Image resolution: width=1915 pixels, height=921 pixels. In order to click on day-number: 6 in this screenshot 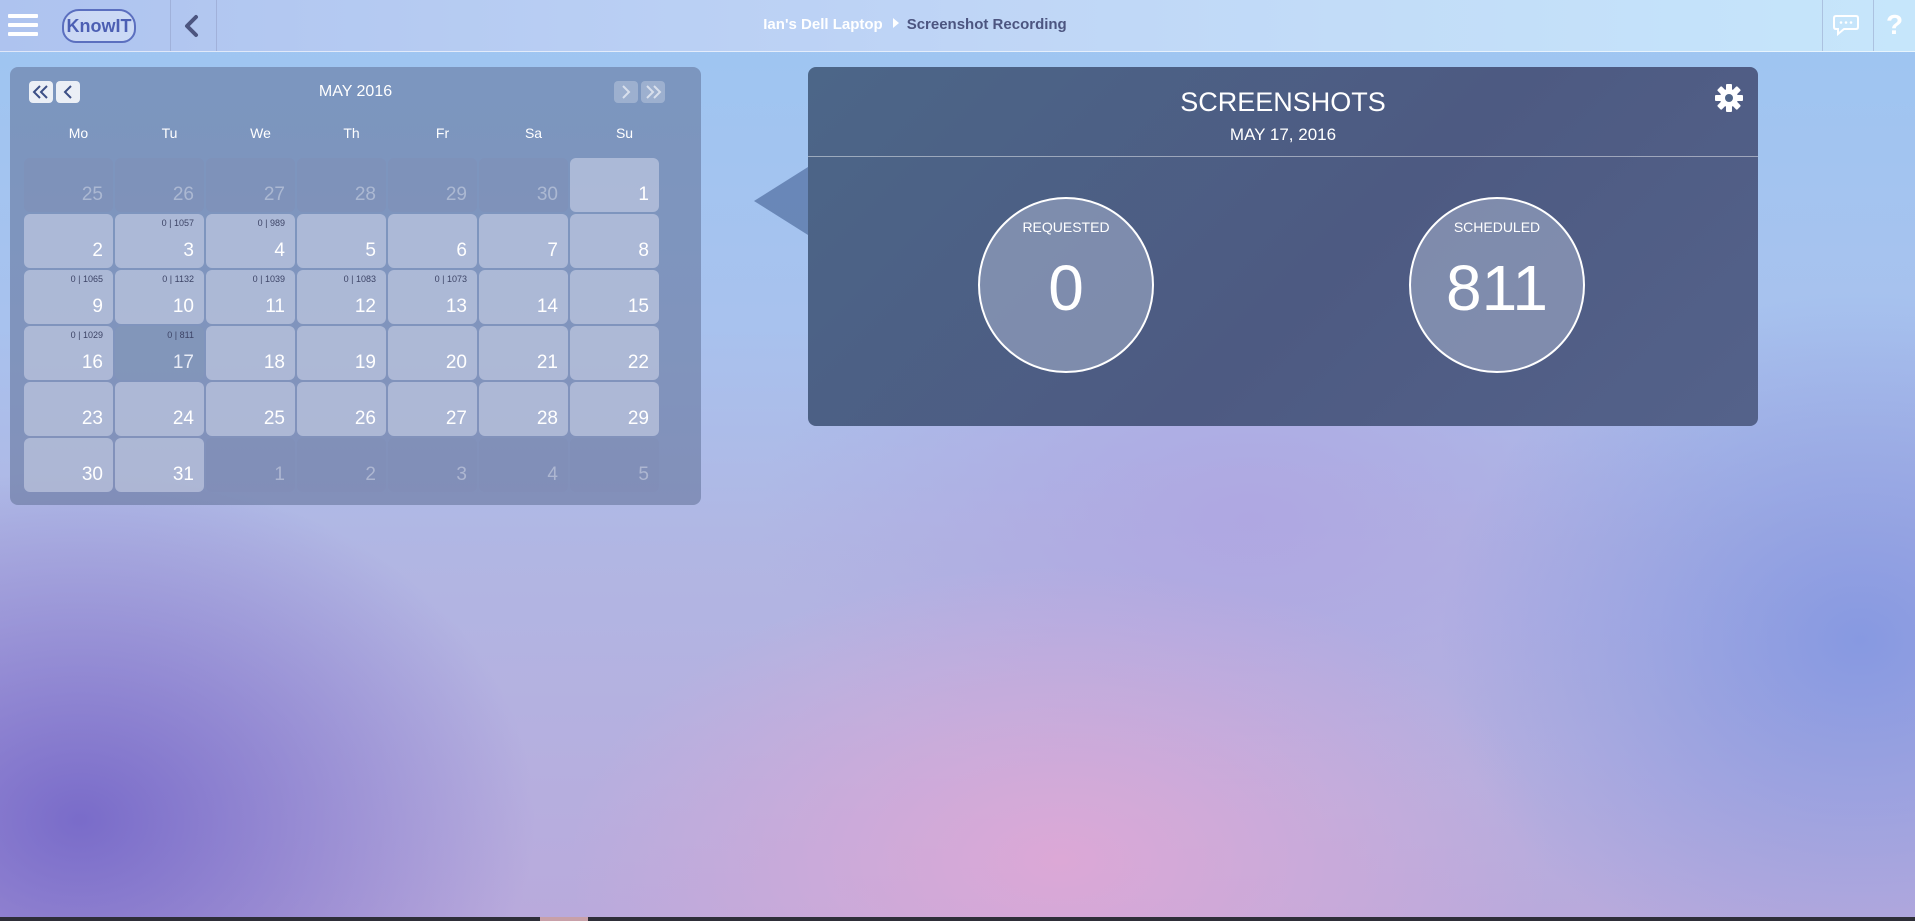, I will do `click(461, 250)`.